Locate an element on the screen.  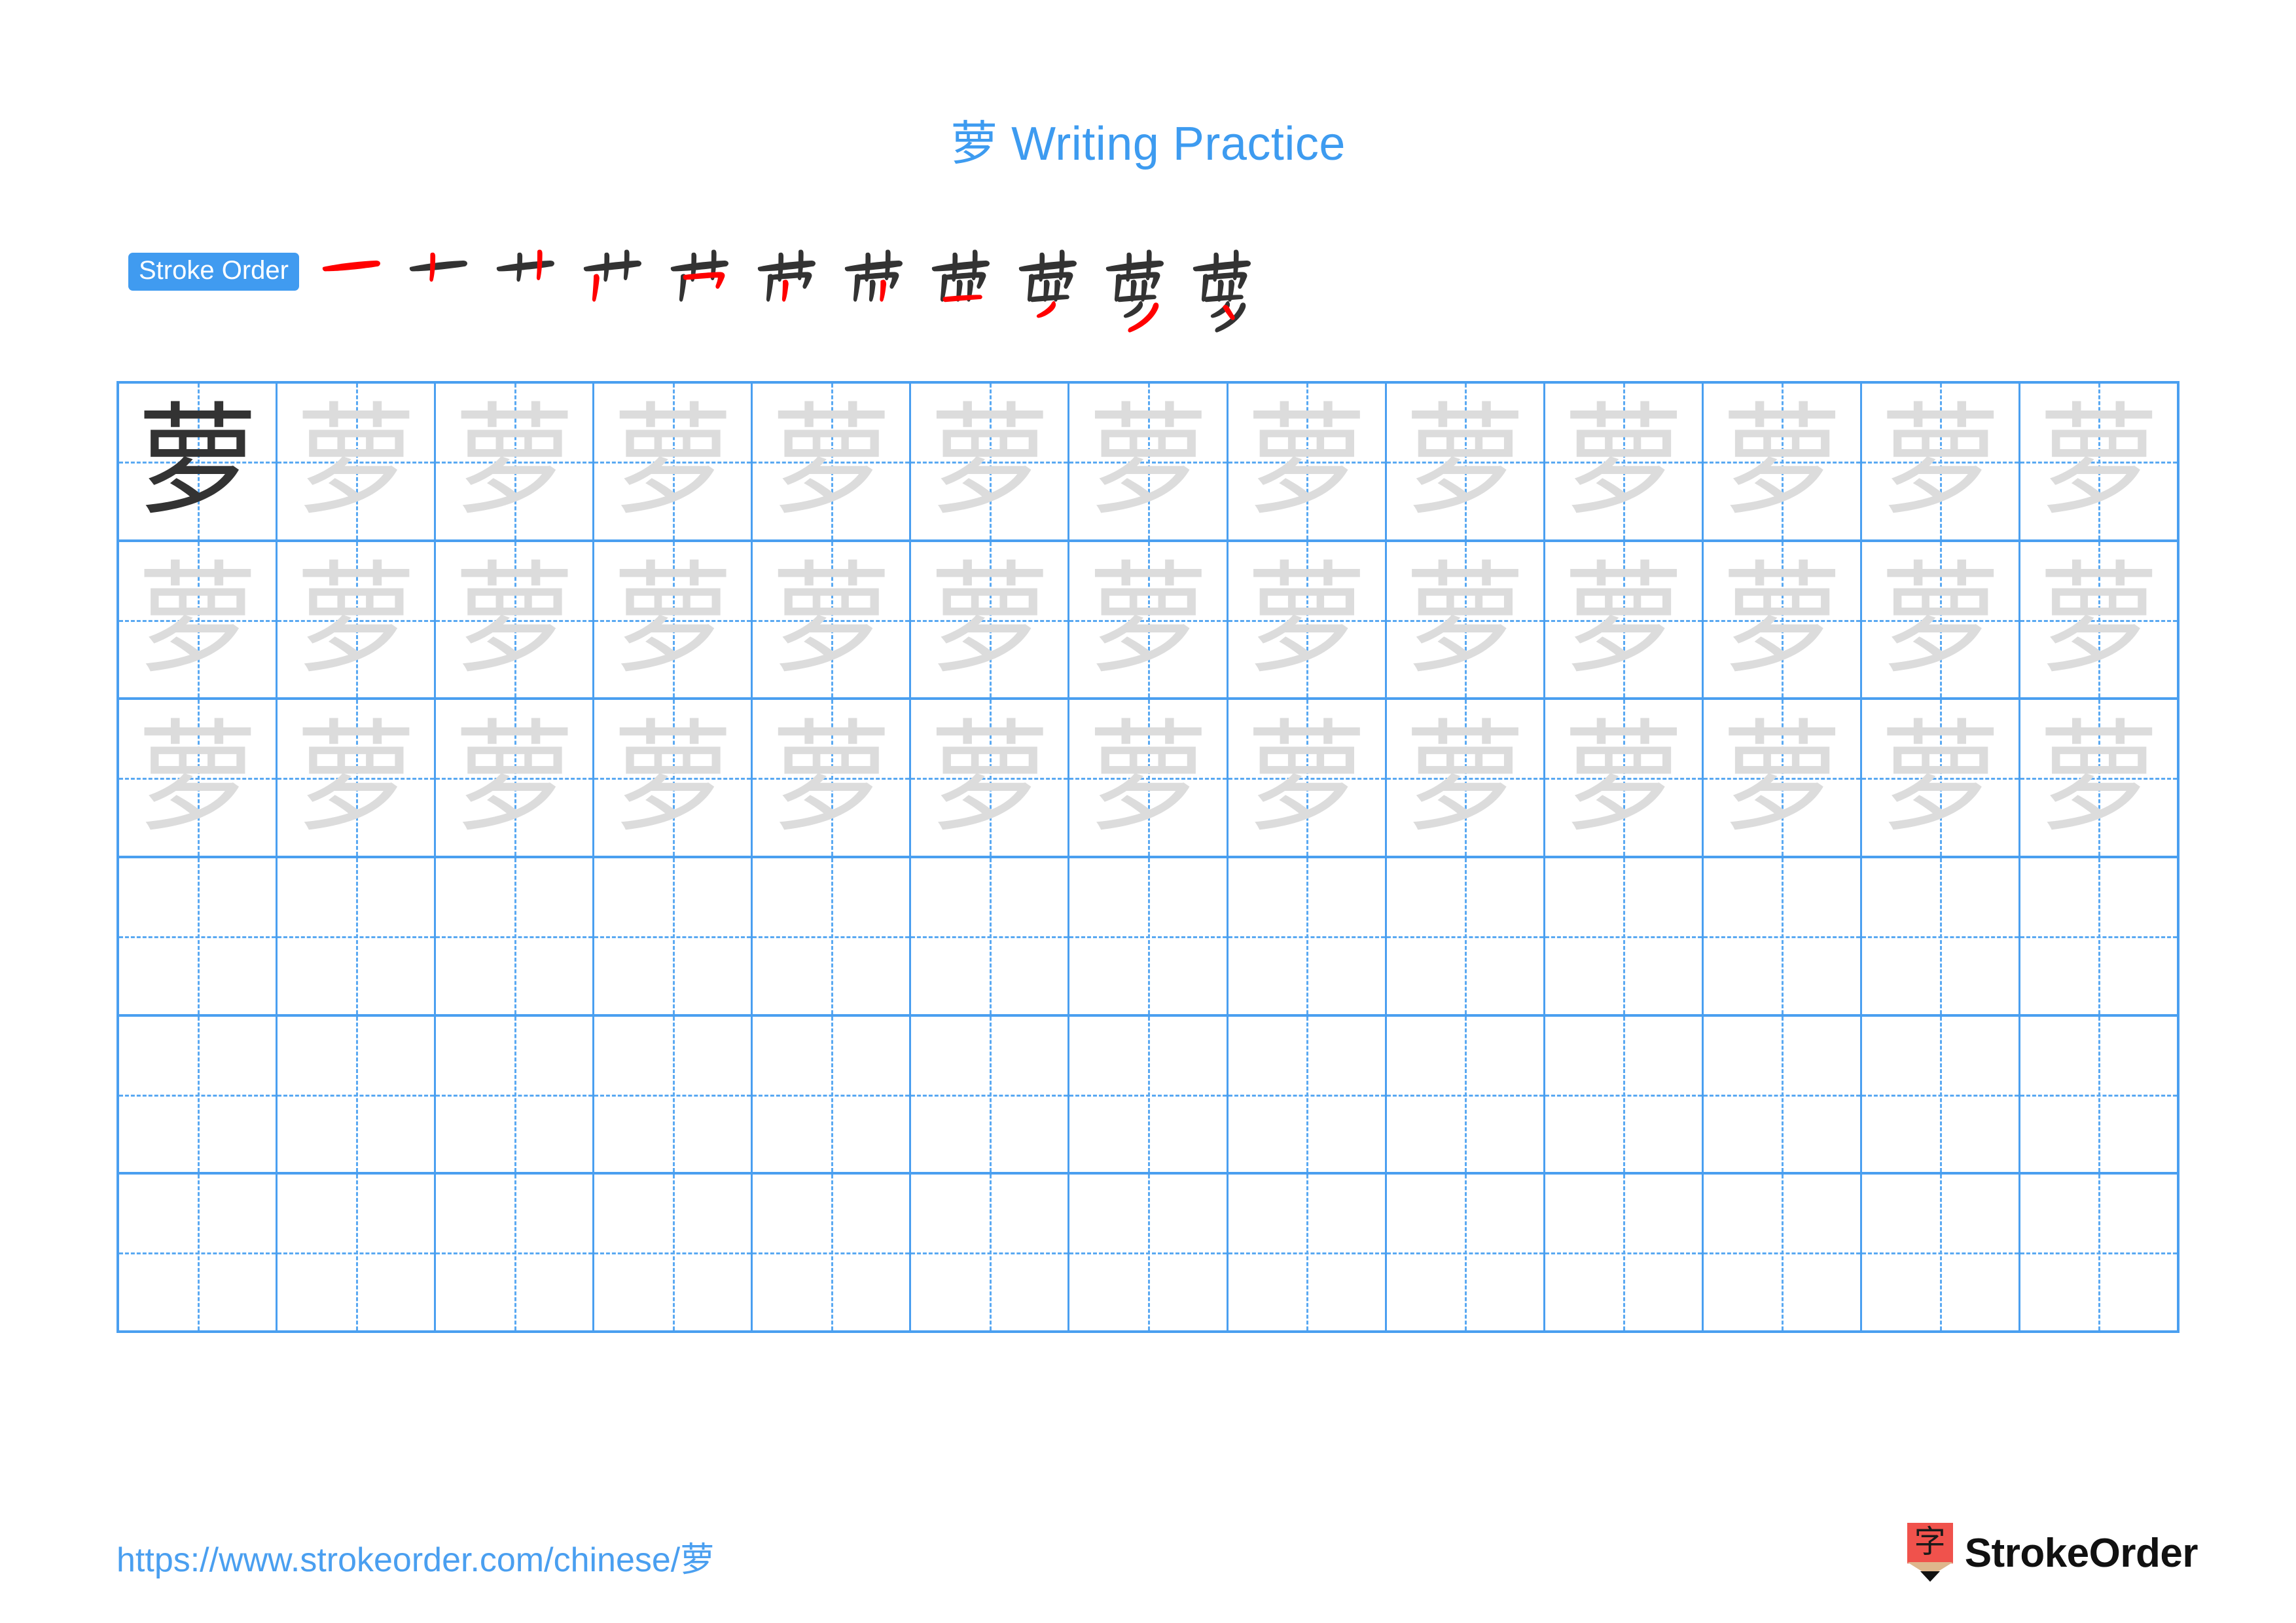
grid-row: 萝萝萝萝萝萝萝萝萝萝萝萝萝 is located at coordinates (1148, 937).